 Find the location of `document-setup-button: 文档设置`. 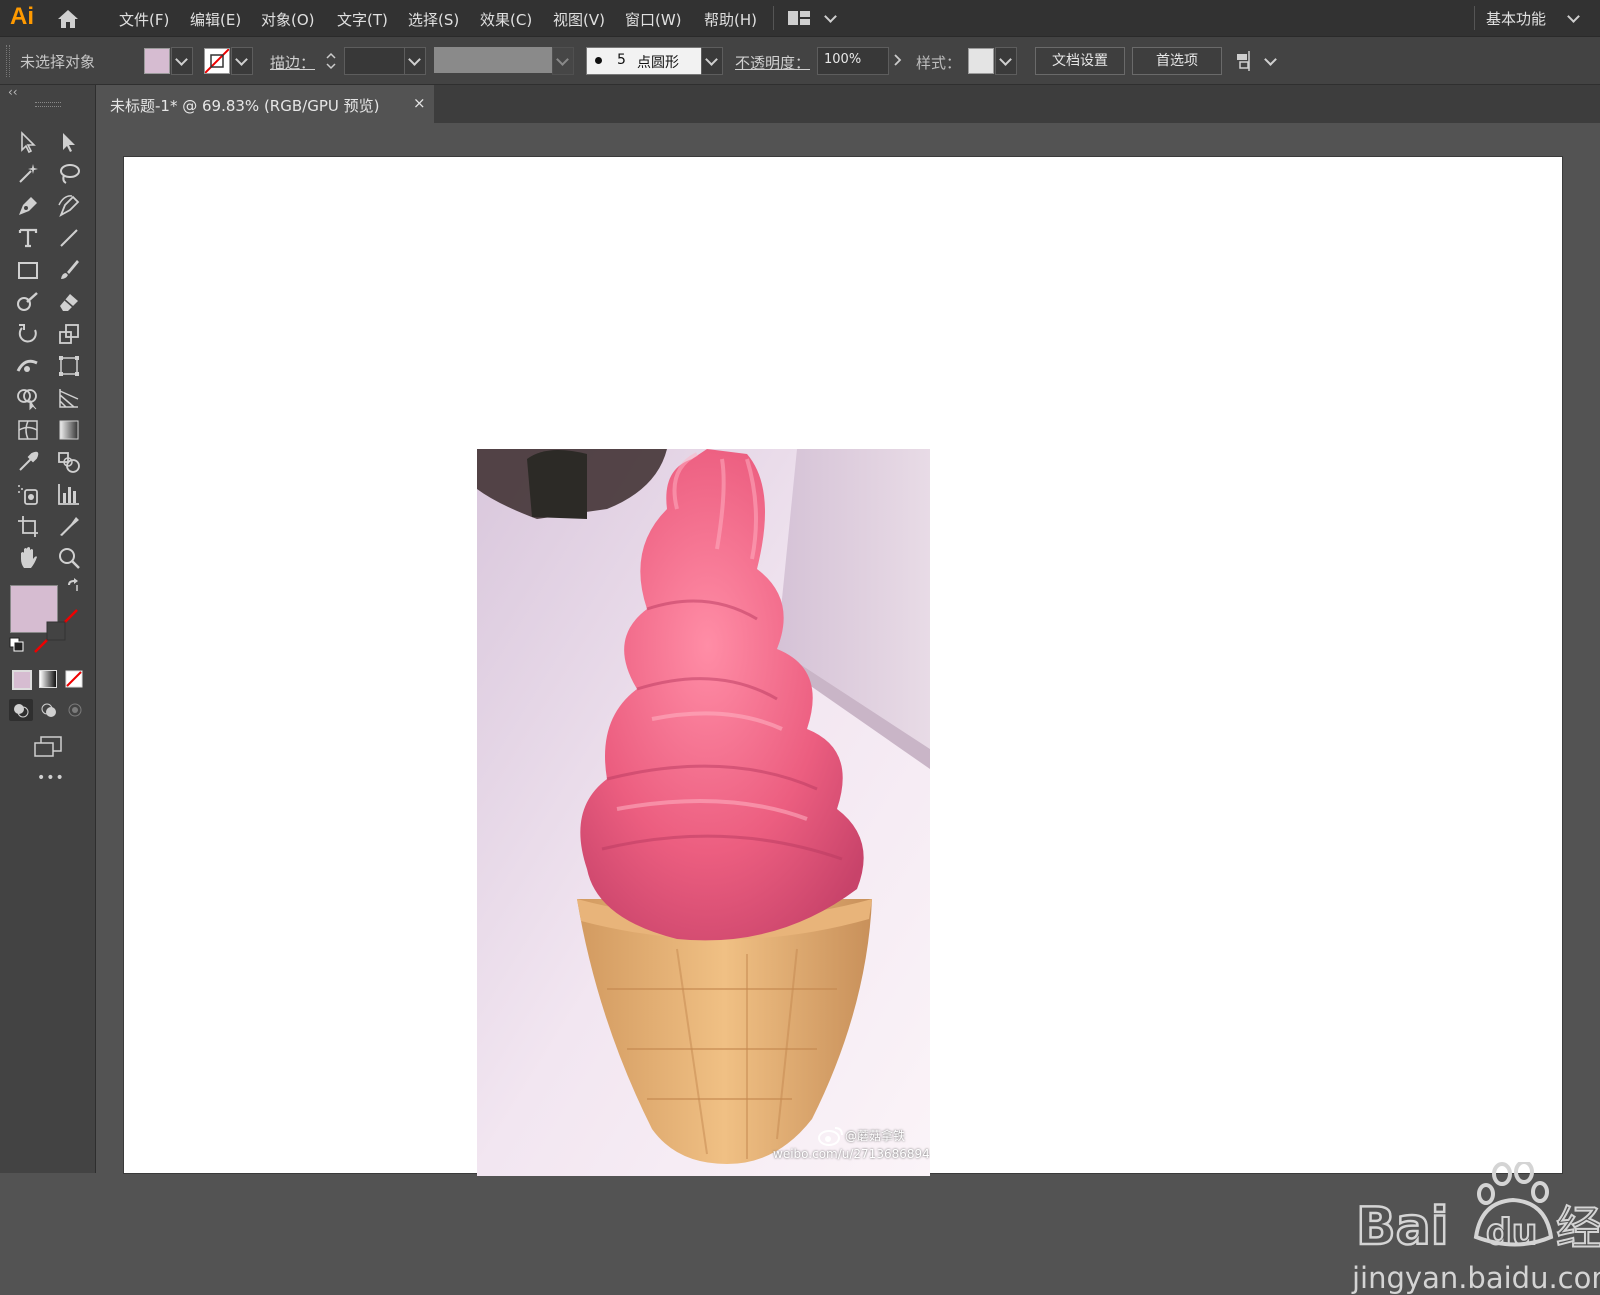

document-setup-button: 文档设置 is located at coordinates (1080, 61).